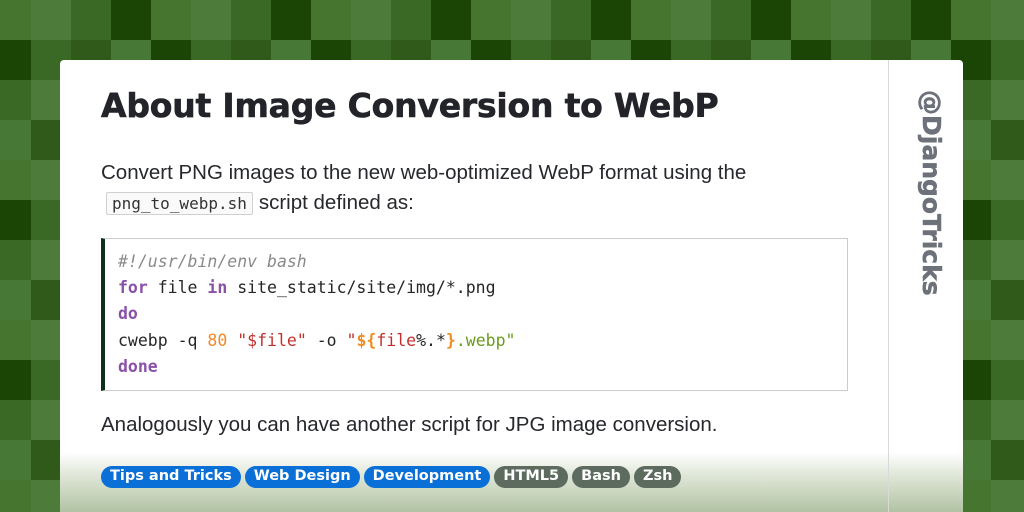 This screenshot has width=1024, height=512. What do you see at coordinates (212, 261) in the screenshot?
I see `code-token: #!/usr/bin/env bash` at bounding box center [212, 261].